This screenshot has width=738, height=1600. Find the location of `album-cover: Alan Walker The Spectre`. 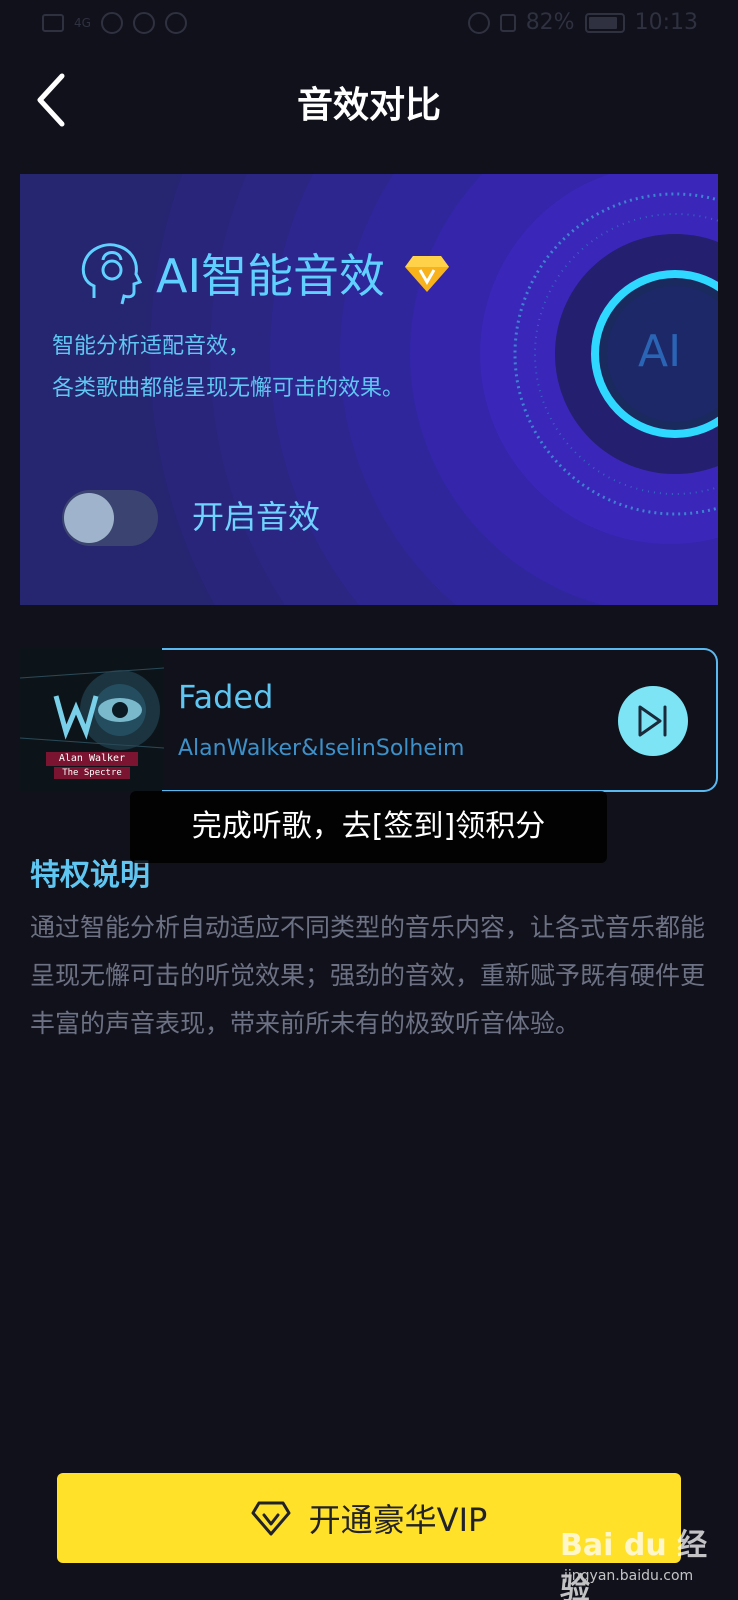

album-cover: Alan Walker The Spectre is located at coordinates (92, 720).